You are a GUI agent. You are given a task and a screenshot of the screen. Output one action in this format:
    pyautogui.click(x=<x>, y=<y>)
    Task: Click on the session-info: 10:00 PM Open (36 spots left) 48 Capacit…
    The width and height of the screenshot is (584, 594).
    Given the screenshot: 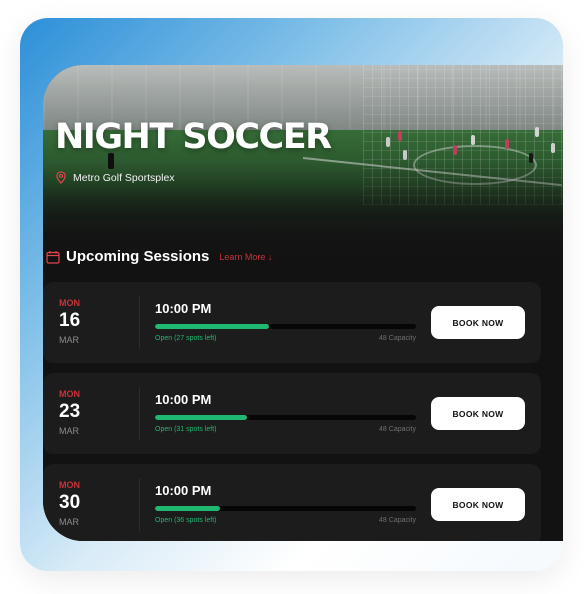 What is the action you would take?
    pyautogui.click(x=285, y=503)
    